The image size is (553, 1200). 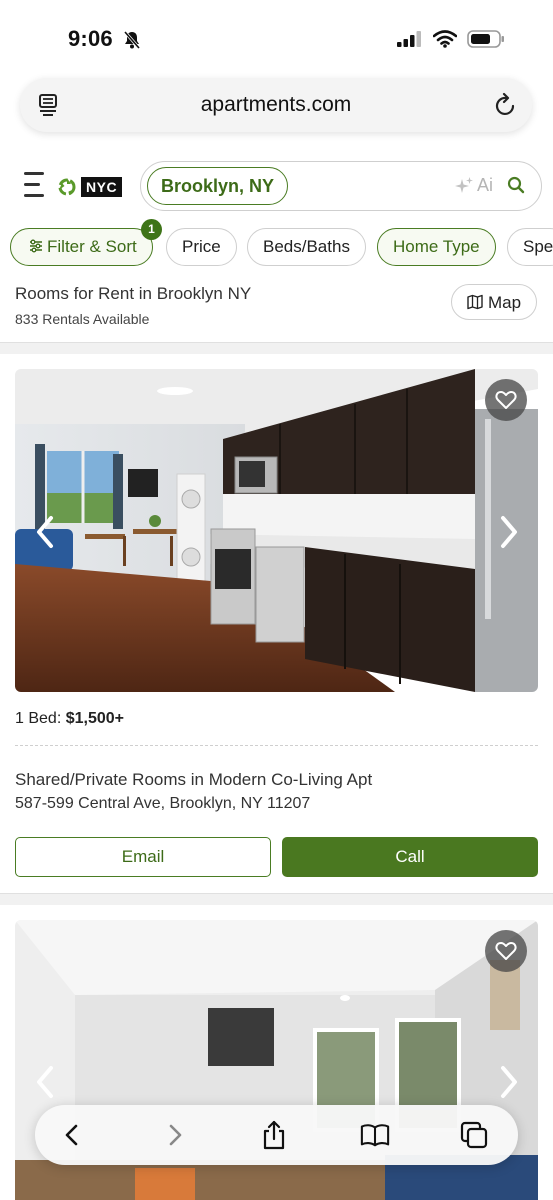 I want to click on app-header: NYC Brooklyn, NY Ai, so click(x=276, y=187).